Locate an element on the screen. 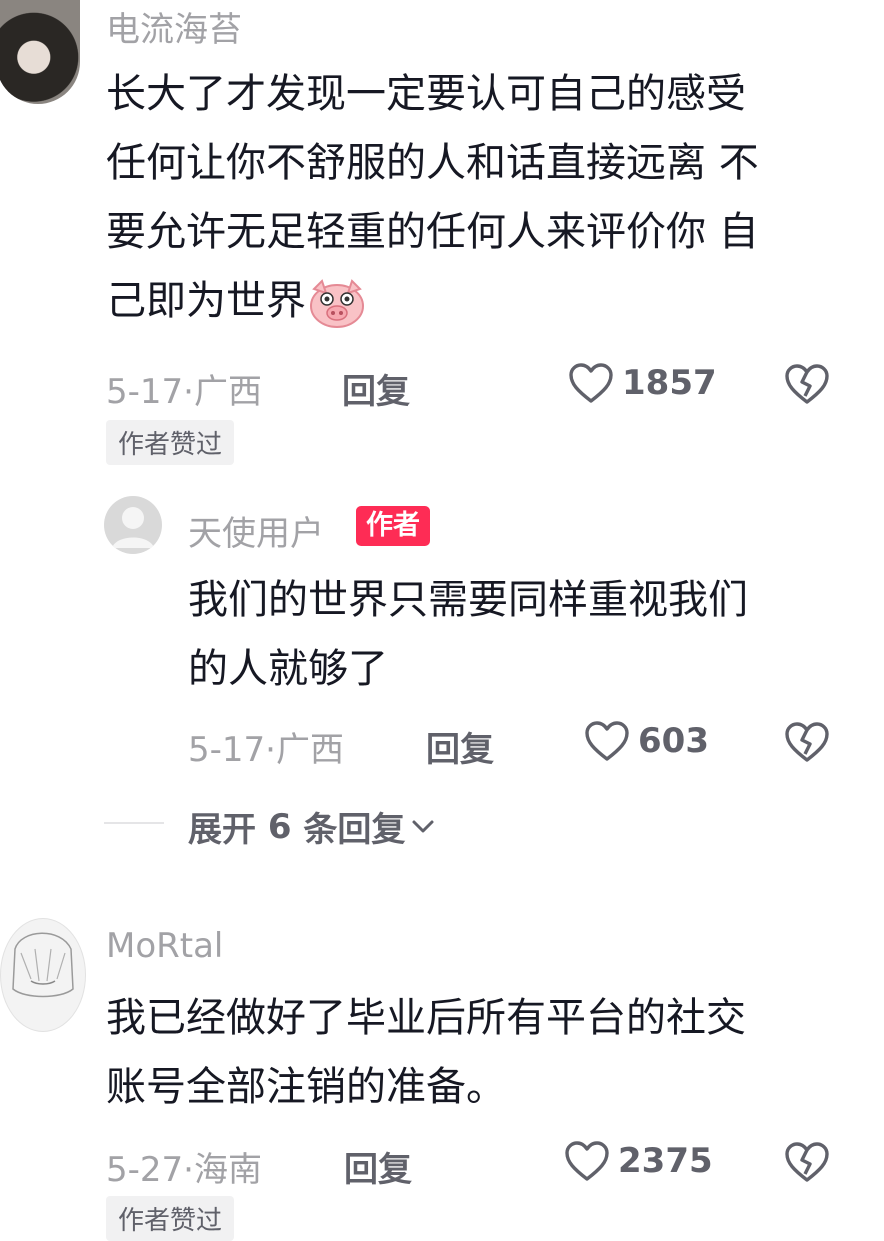 This screenshot has width=884, height=1241. comment-line: 长大了才发现一定要认可自己的感受 is located at coordinates (426, 94).